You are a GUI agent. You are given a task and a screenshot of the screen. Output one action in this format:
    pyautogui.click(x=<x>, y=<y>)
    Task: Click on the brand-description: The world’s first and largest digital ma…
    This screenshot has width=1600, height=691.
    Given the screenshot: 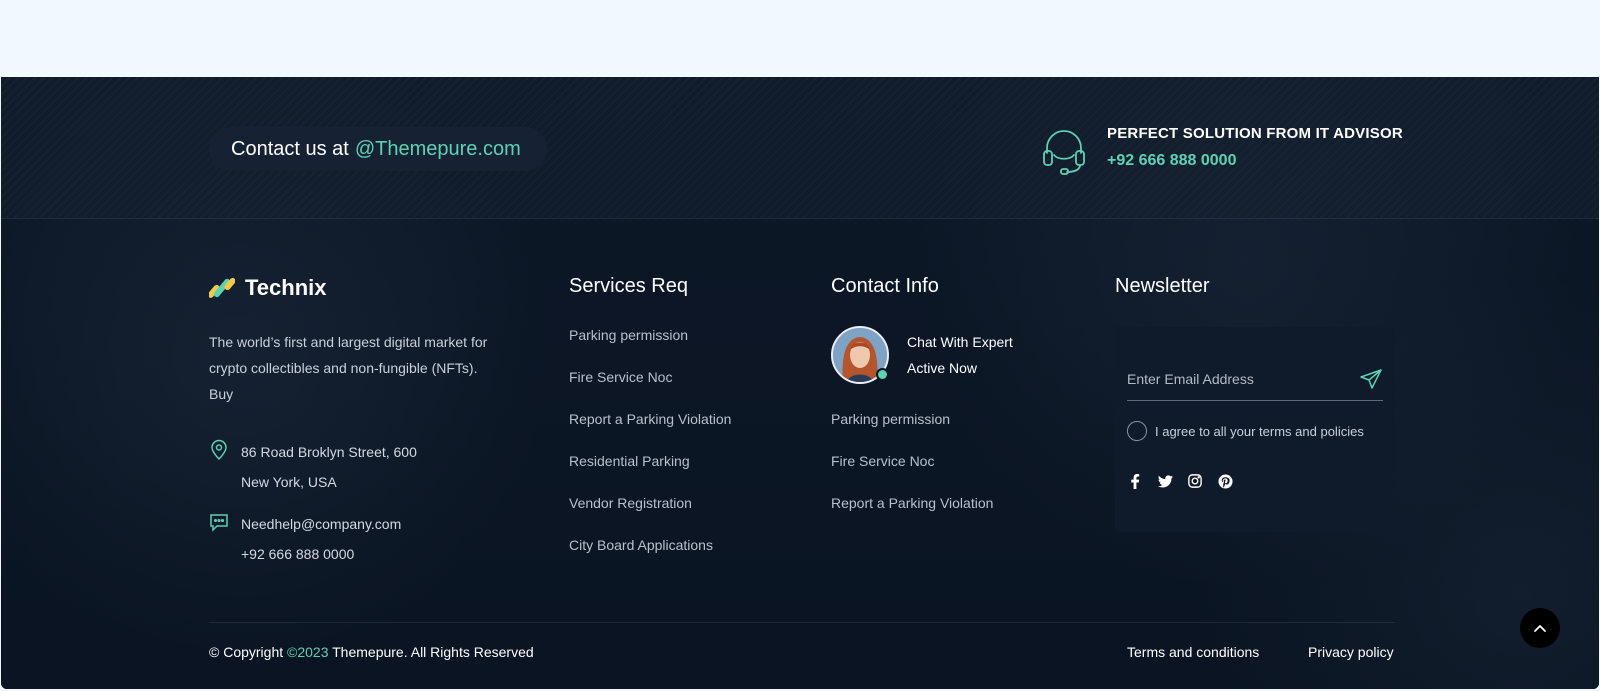 What is the action you would take?
    pyautogui.click(x=348, y=368)
    